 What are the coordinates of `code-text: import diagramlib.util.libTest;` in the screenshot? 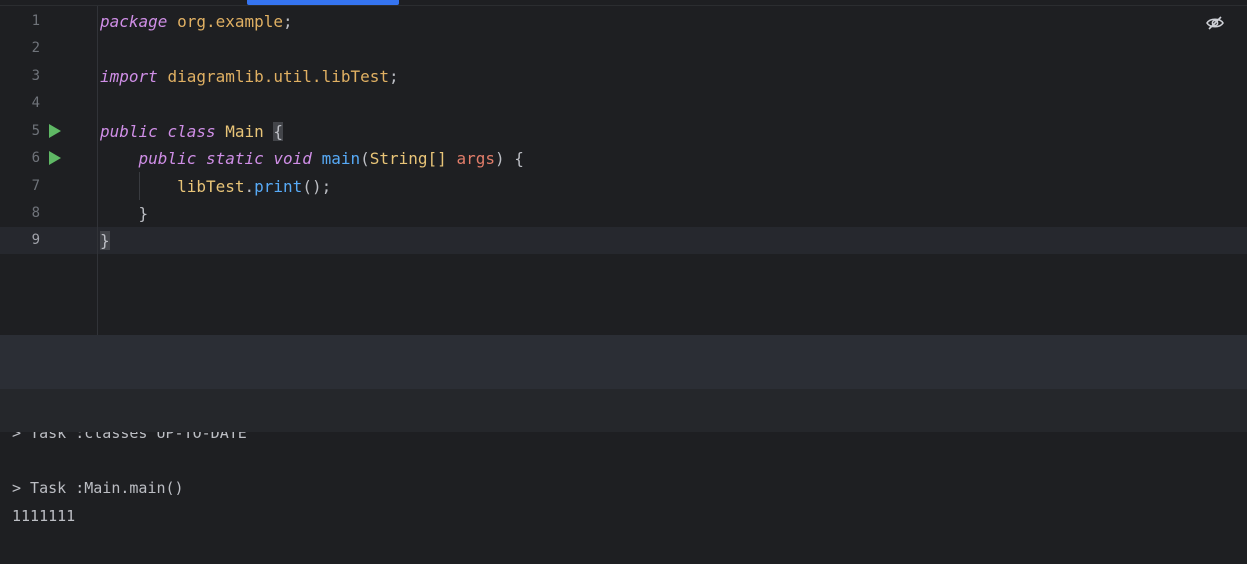 It's located at (249, 76).